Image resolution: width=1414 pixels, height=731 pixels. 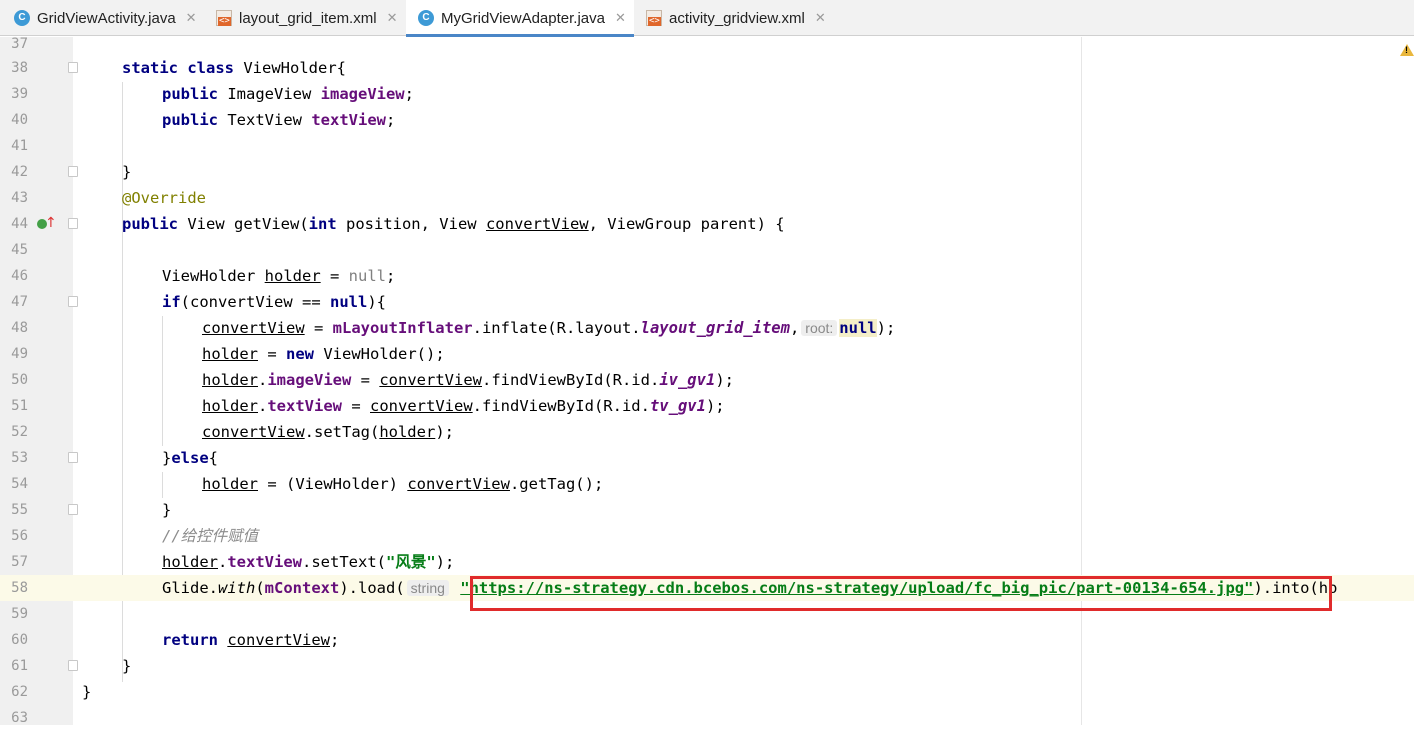 I want to click on line-number: 42, so click(x=19, y=172).